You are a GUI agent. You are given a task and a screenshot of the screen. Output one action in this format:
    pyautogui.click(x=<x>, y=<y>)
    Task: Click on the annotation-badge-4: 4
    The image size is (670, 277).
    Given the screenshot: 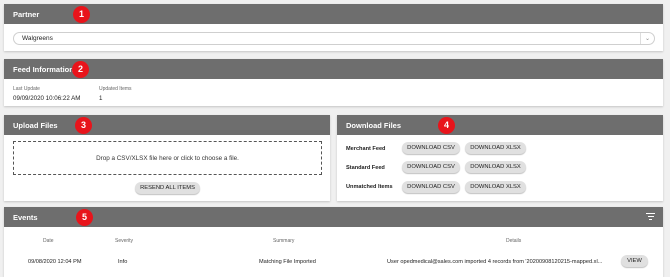 What is the action you would take?
    pyautogui.click(x=446, y=125)
    